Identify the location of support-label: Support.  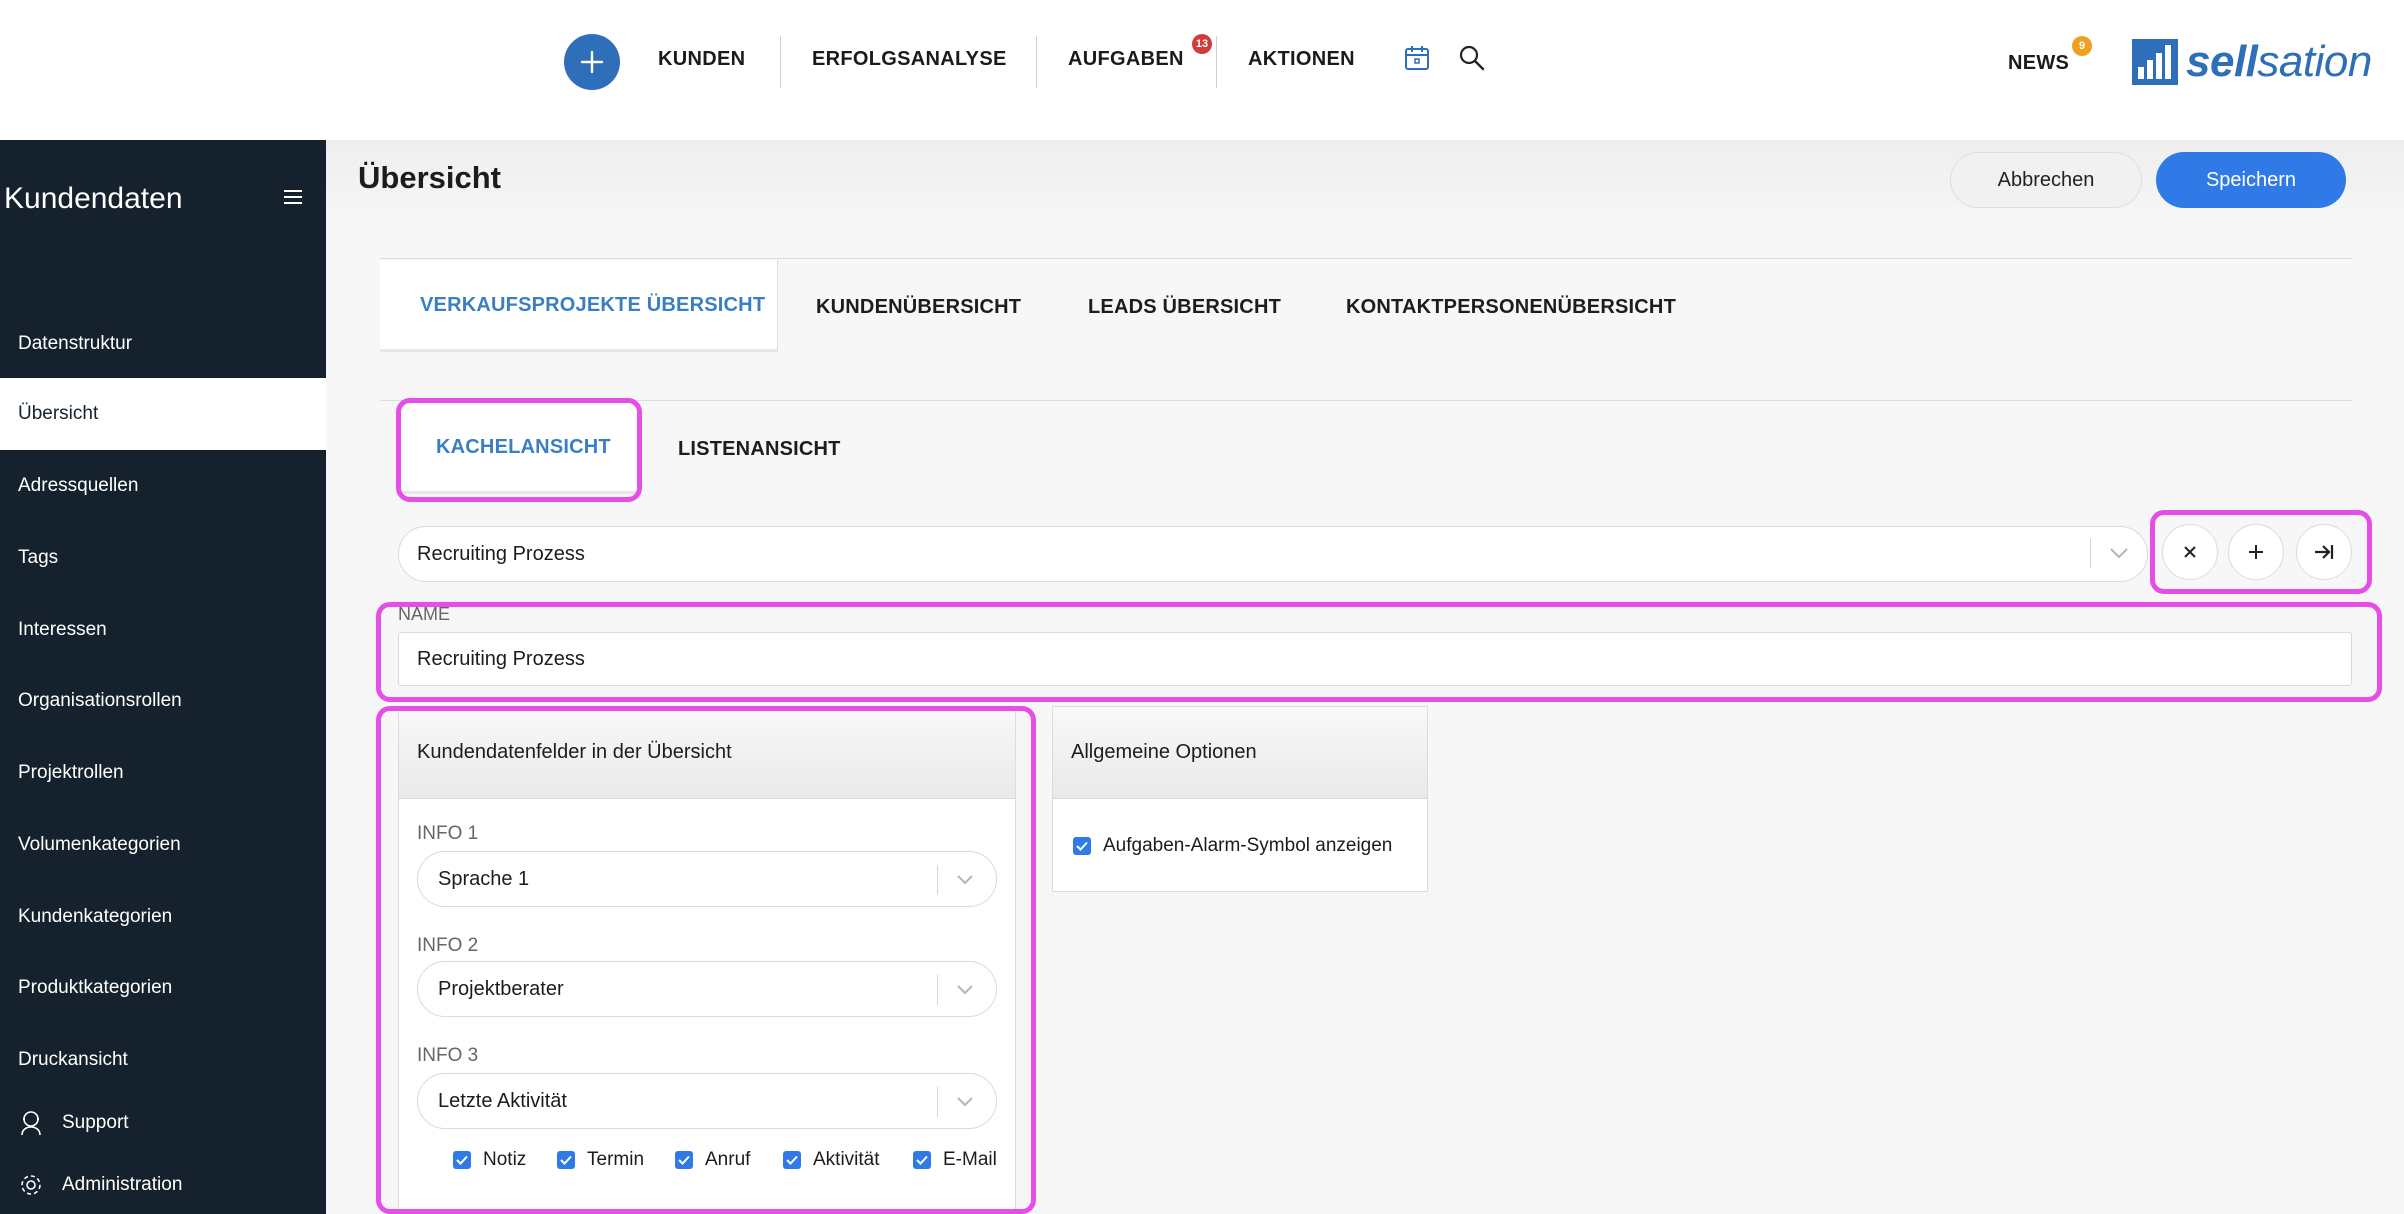
(95, 1122).